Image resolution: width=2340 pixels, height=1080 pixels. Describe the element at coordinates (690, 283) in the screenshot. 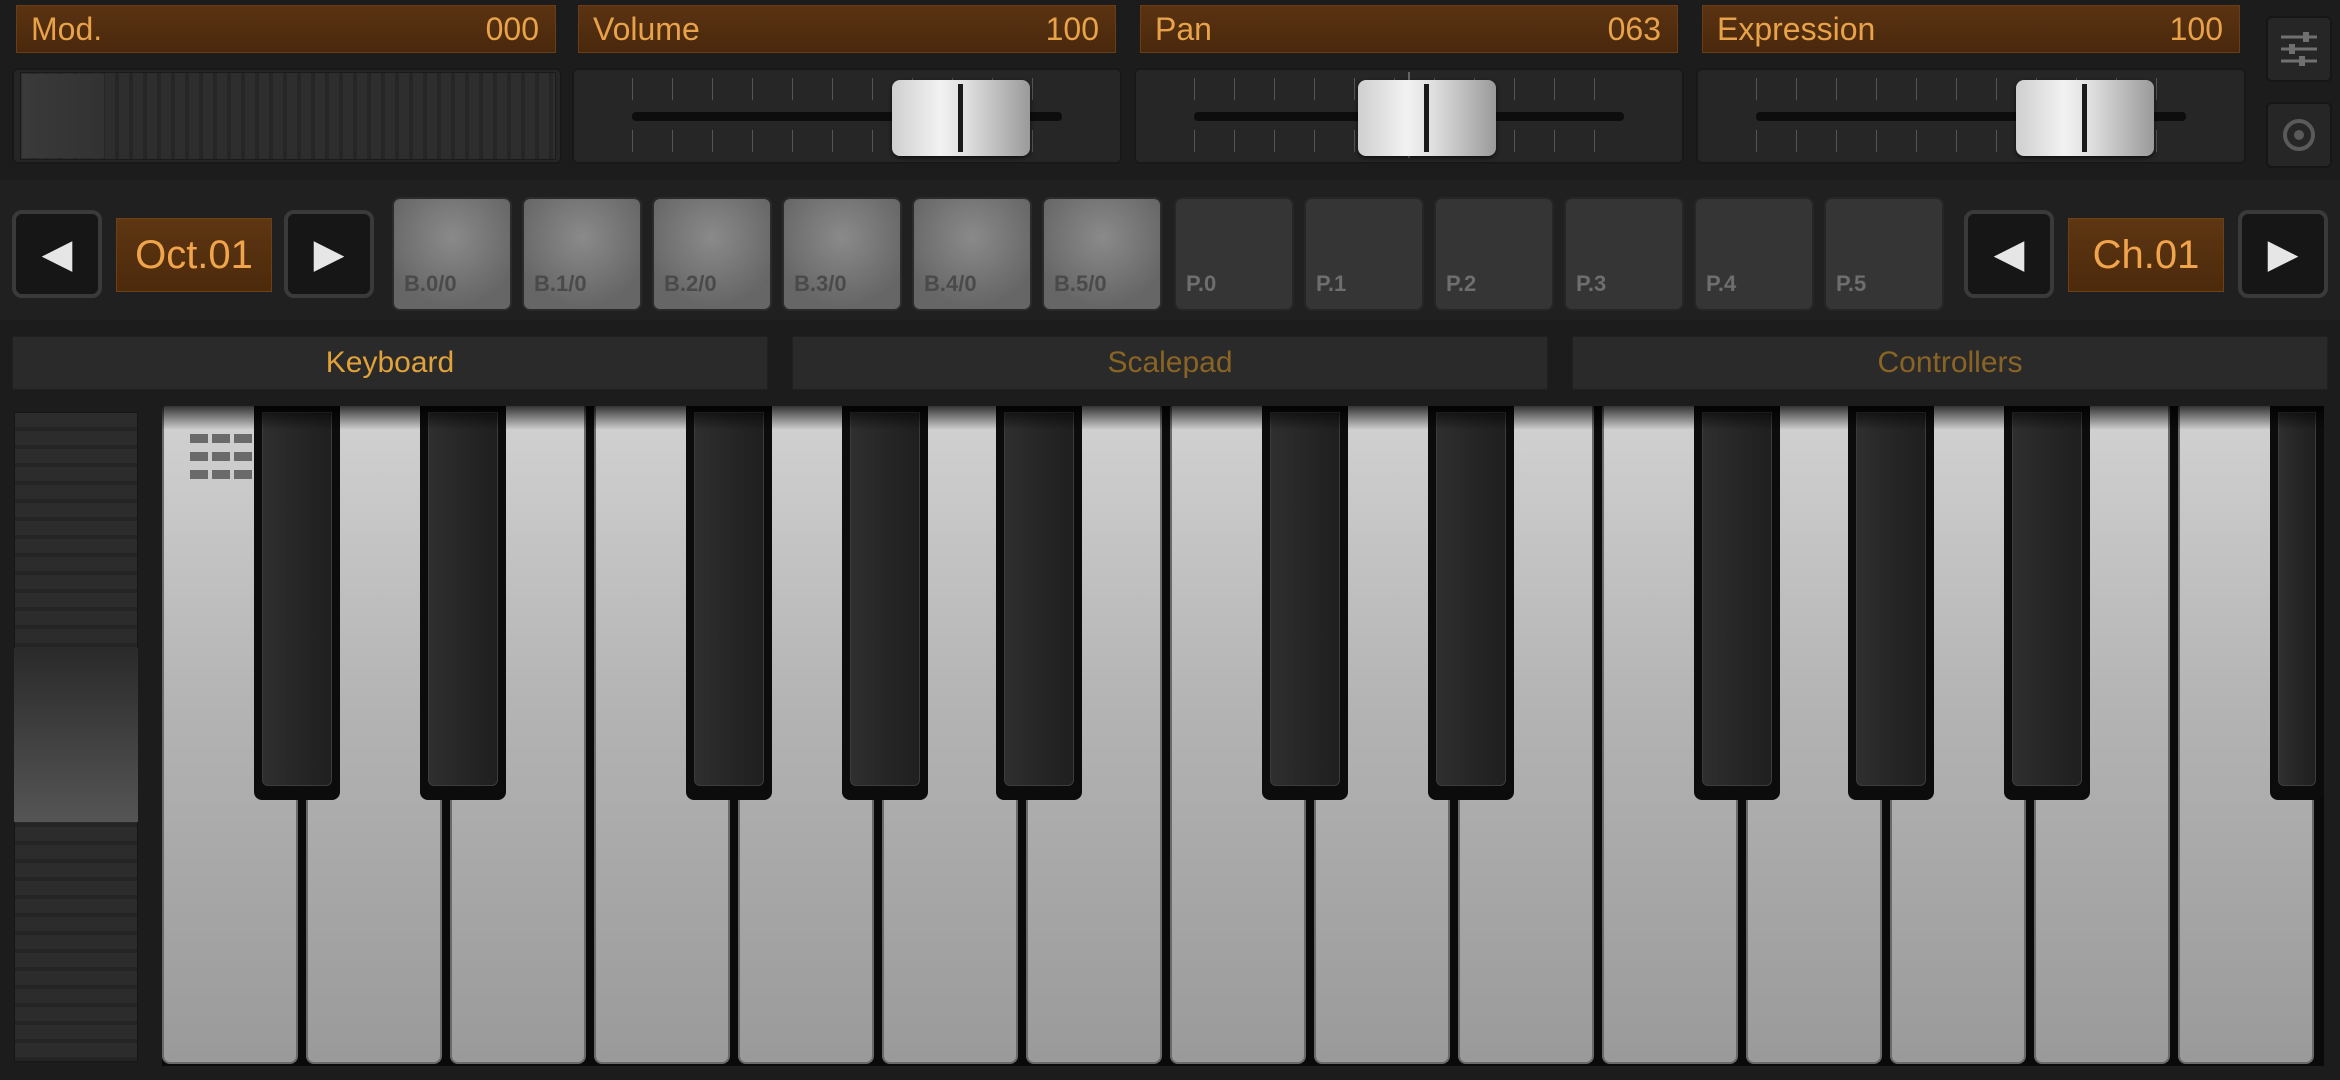

I see `pad-label: B.2/0` at that location.